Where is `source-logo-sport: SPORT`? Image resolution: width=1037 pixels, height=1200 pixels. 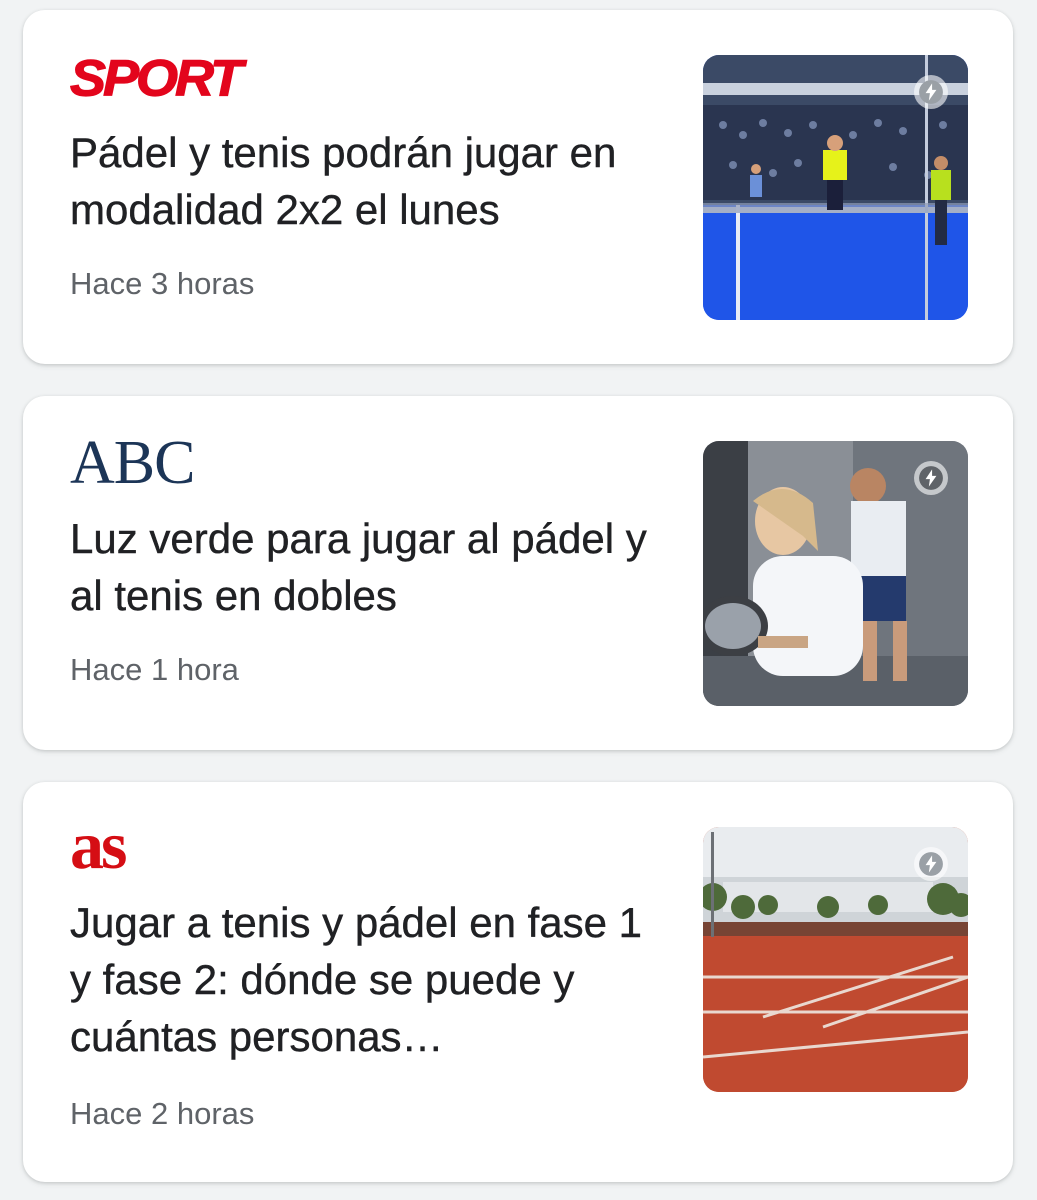 source-logo-sport: SPORT is located at coordinates (156, 78).